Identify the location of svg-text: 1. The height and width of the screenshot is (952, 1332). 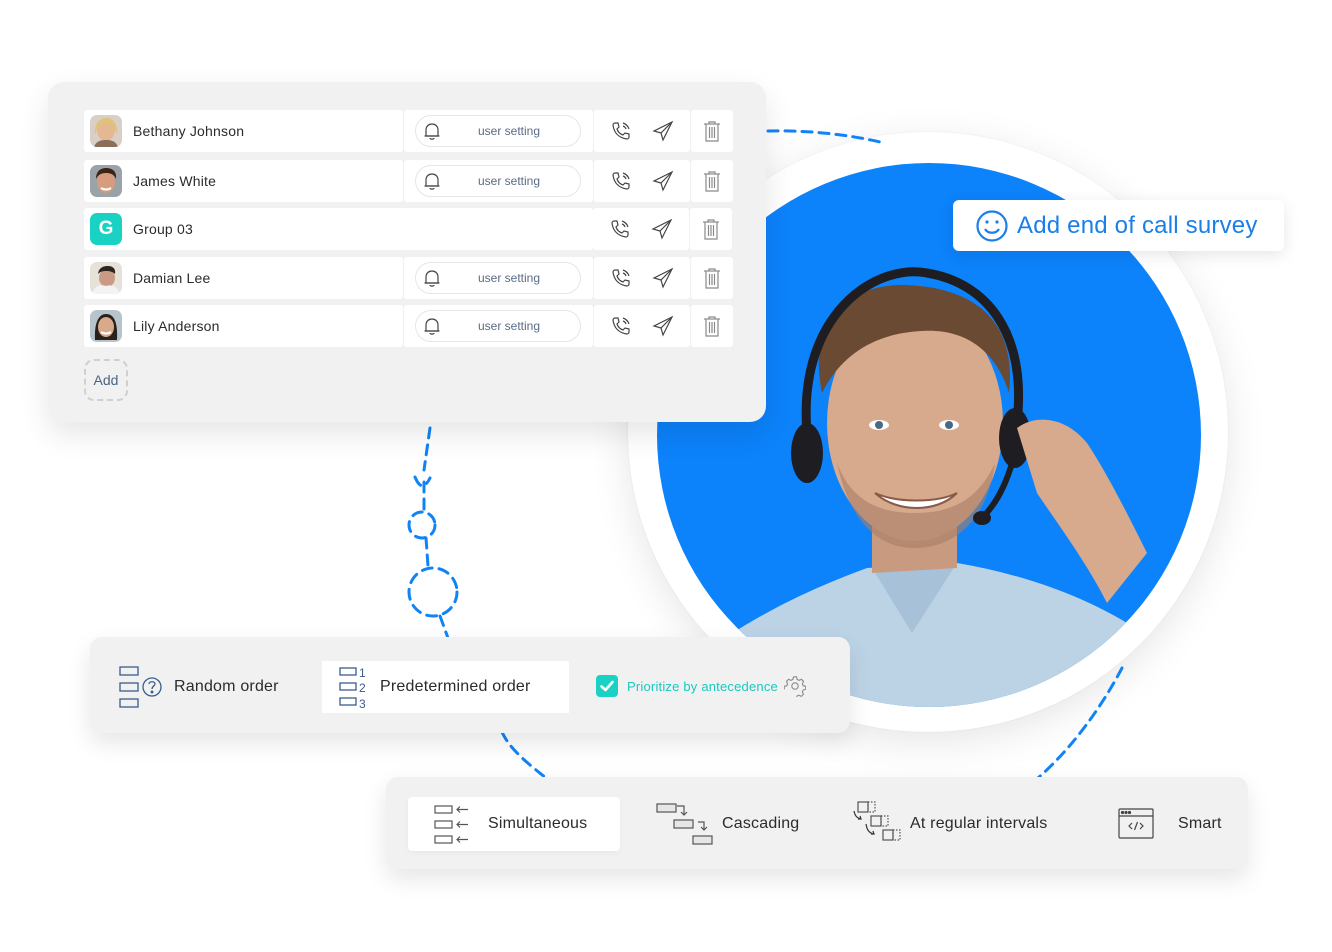
(362, 673).